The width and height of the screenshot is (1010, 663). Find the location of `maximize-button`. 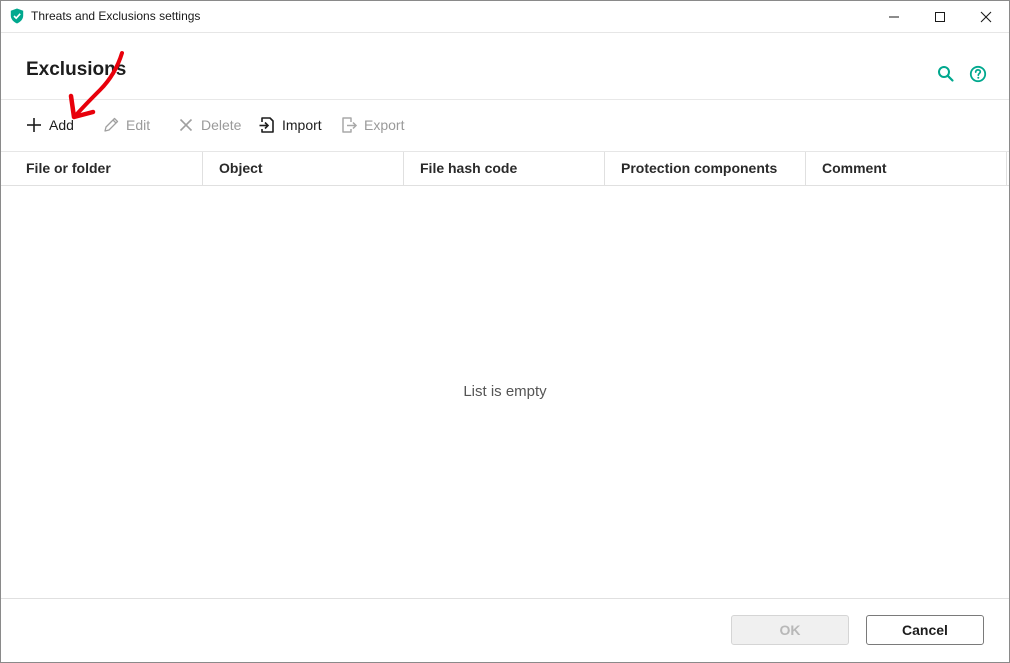

maximize-button is located at coordinates (940, 16).